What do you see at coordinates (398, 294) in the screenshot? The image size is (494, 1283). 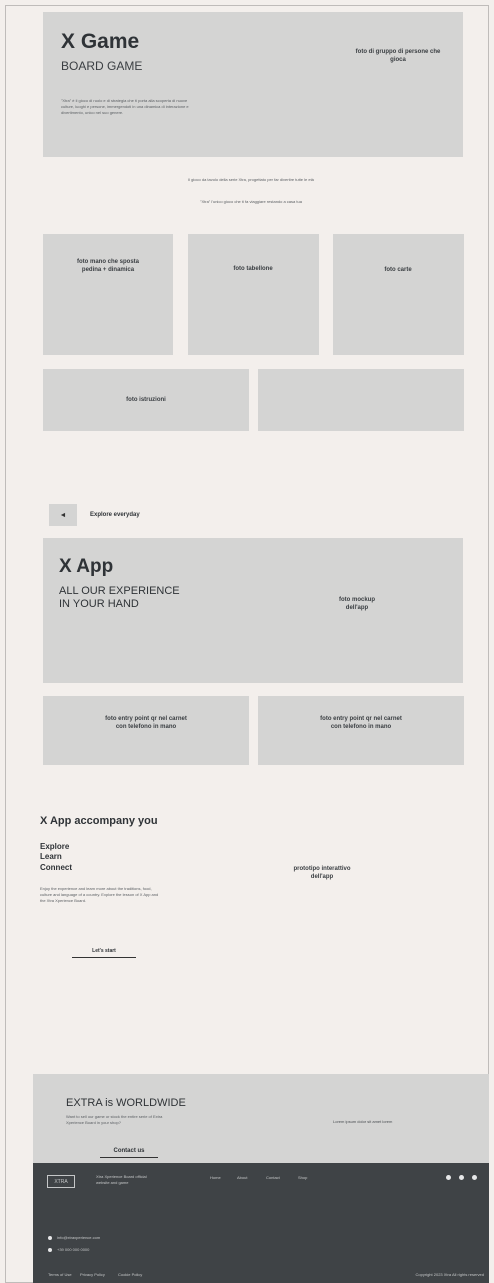 I see `photo-card-cards: foto carte` at bounding box center [398, 294].